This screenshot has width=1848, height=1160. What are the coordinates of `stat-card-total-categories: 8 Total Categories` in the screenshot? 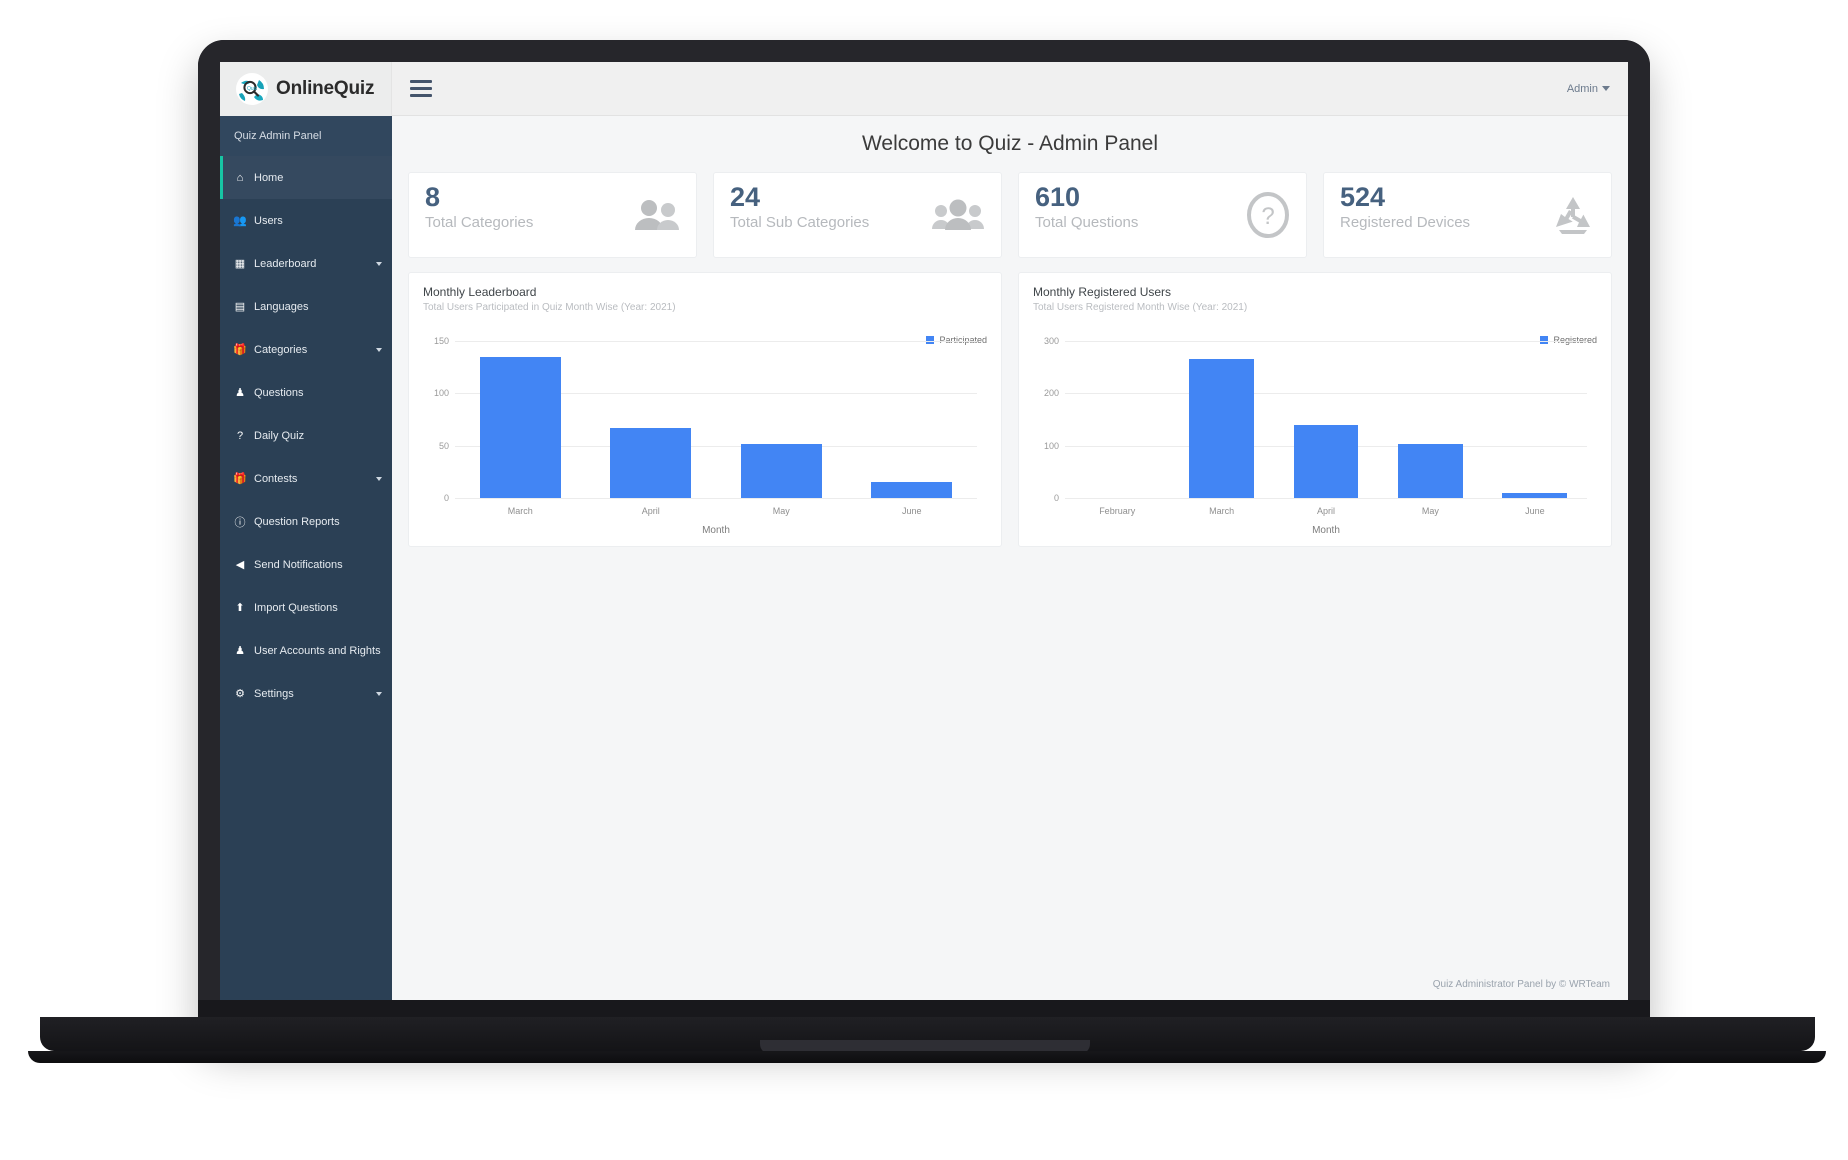 It's located at (552, 215).